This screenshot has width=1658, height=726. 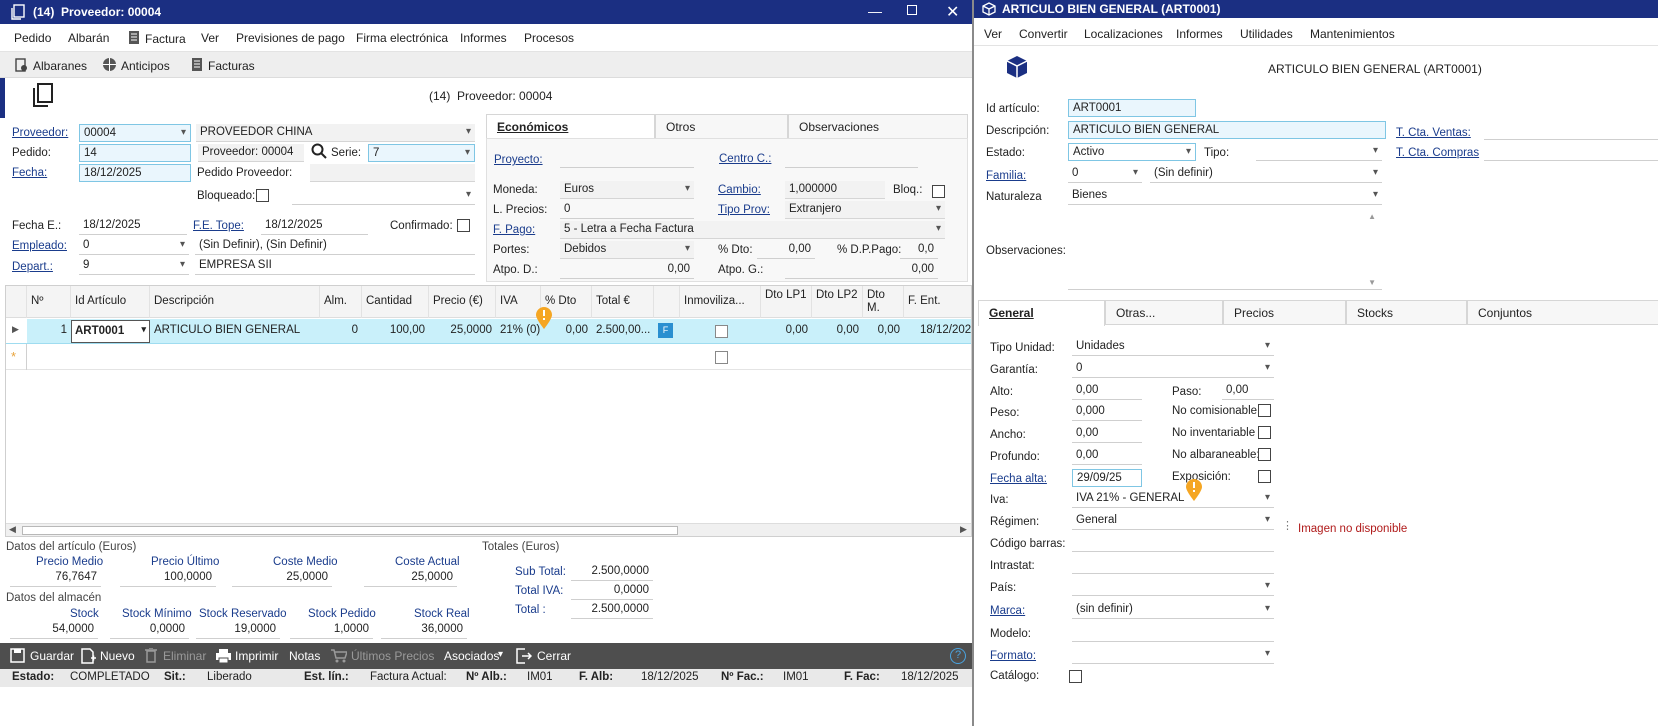 I want to click on expo-checkbox, so click(x=1264, y=476).